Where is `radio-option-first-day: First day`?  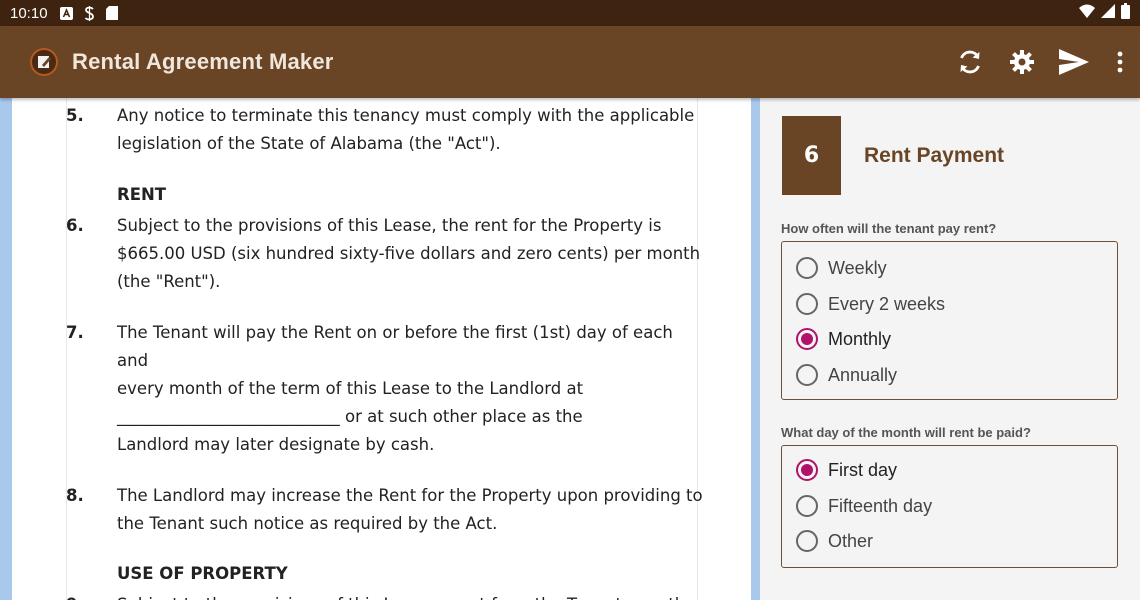 radio-option-first-day: First day is located at coordinates (846, 470).